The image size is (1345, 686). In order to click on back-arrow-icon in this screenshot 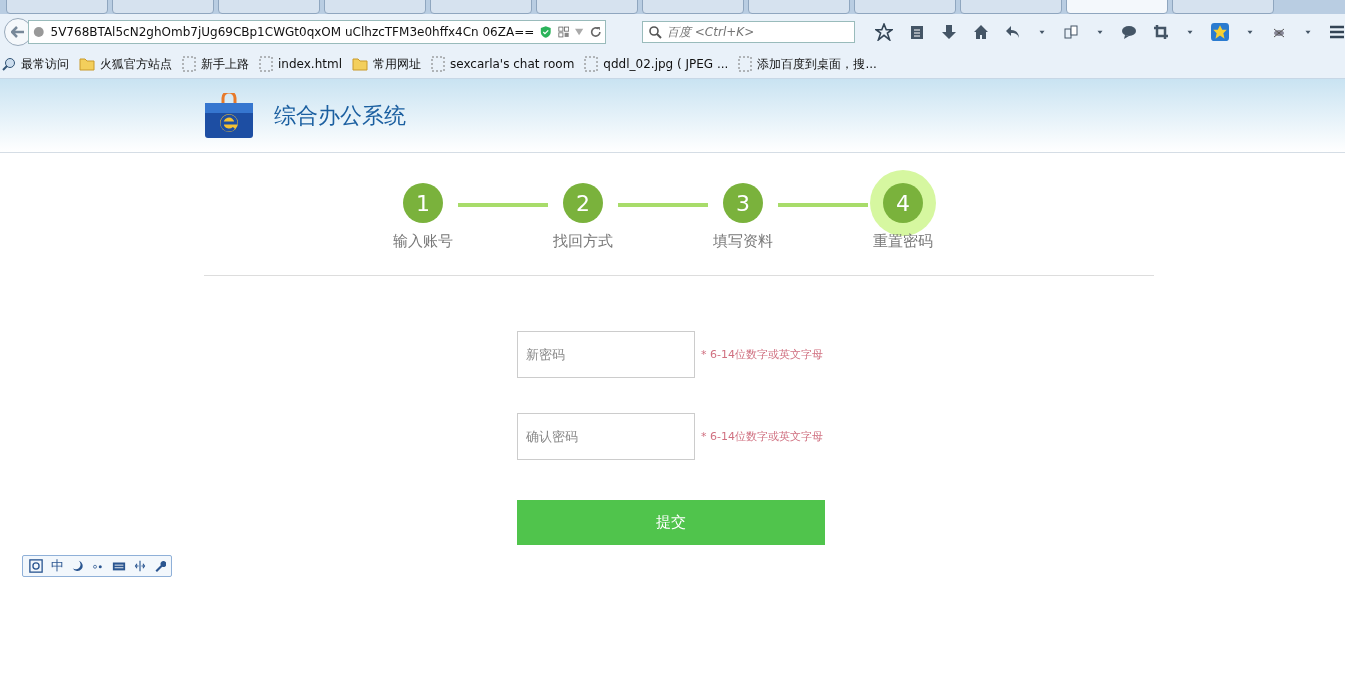, I will do `click(18, 32)`.